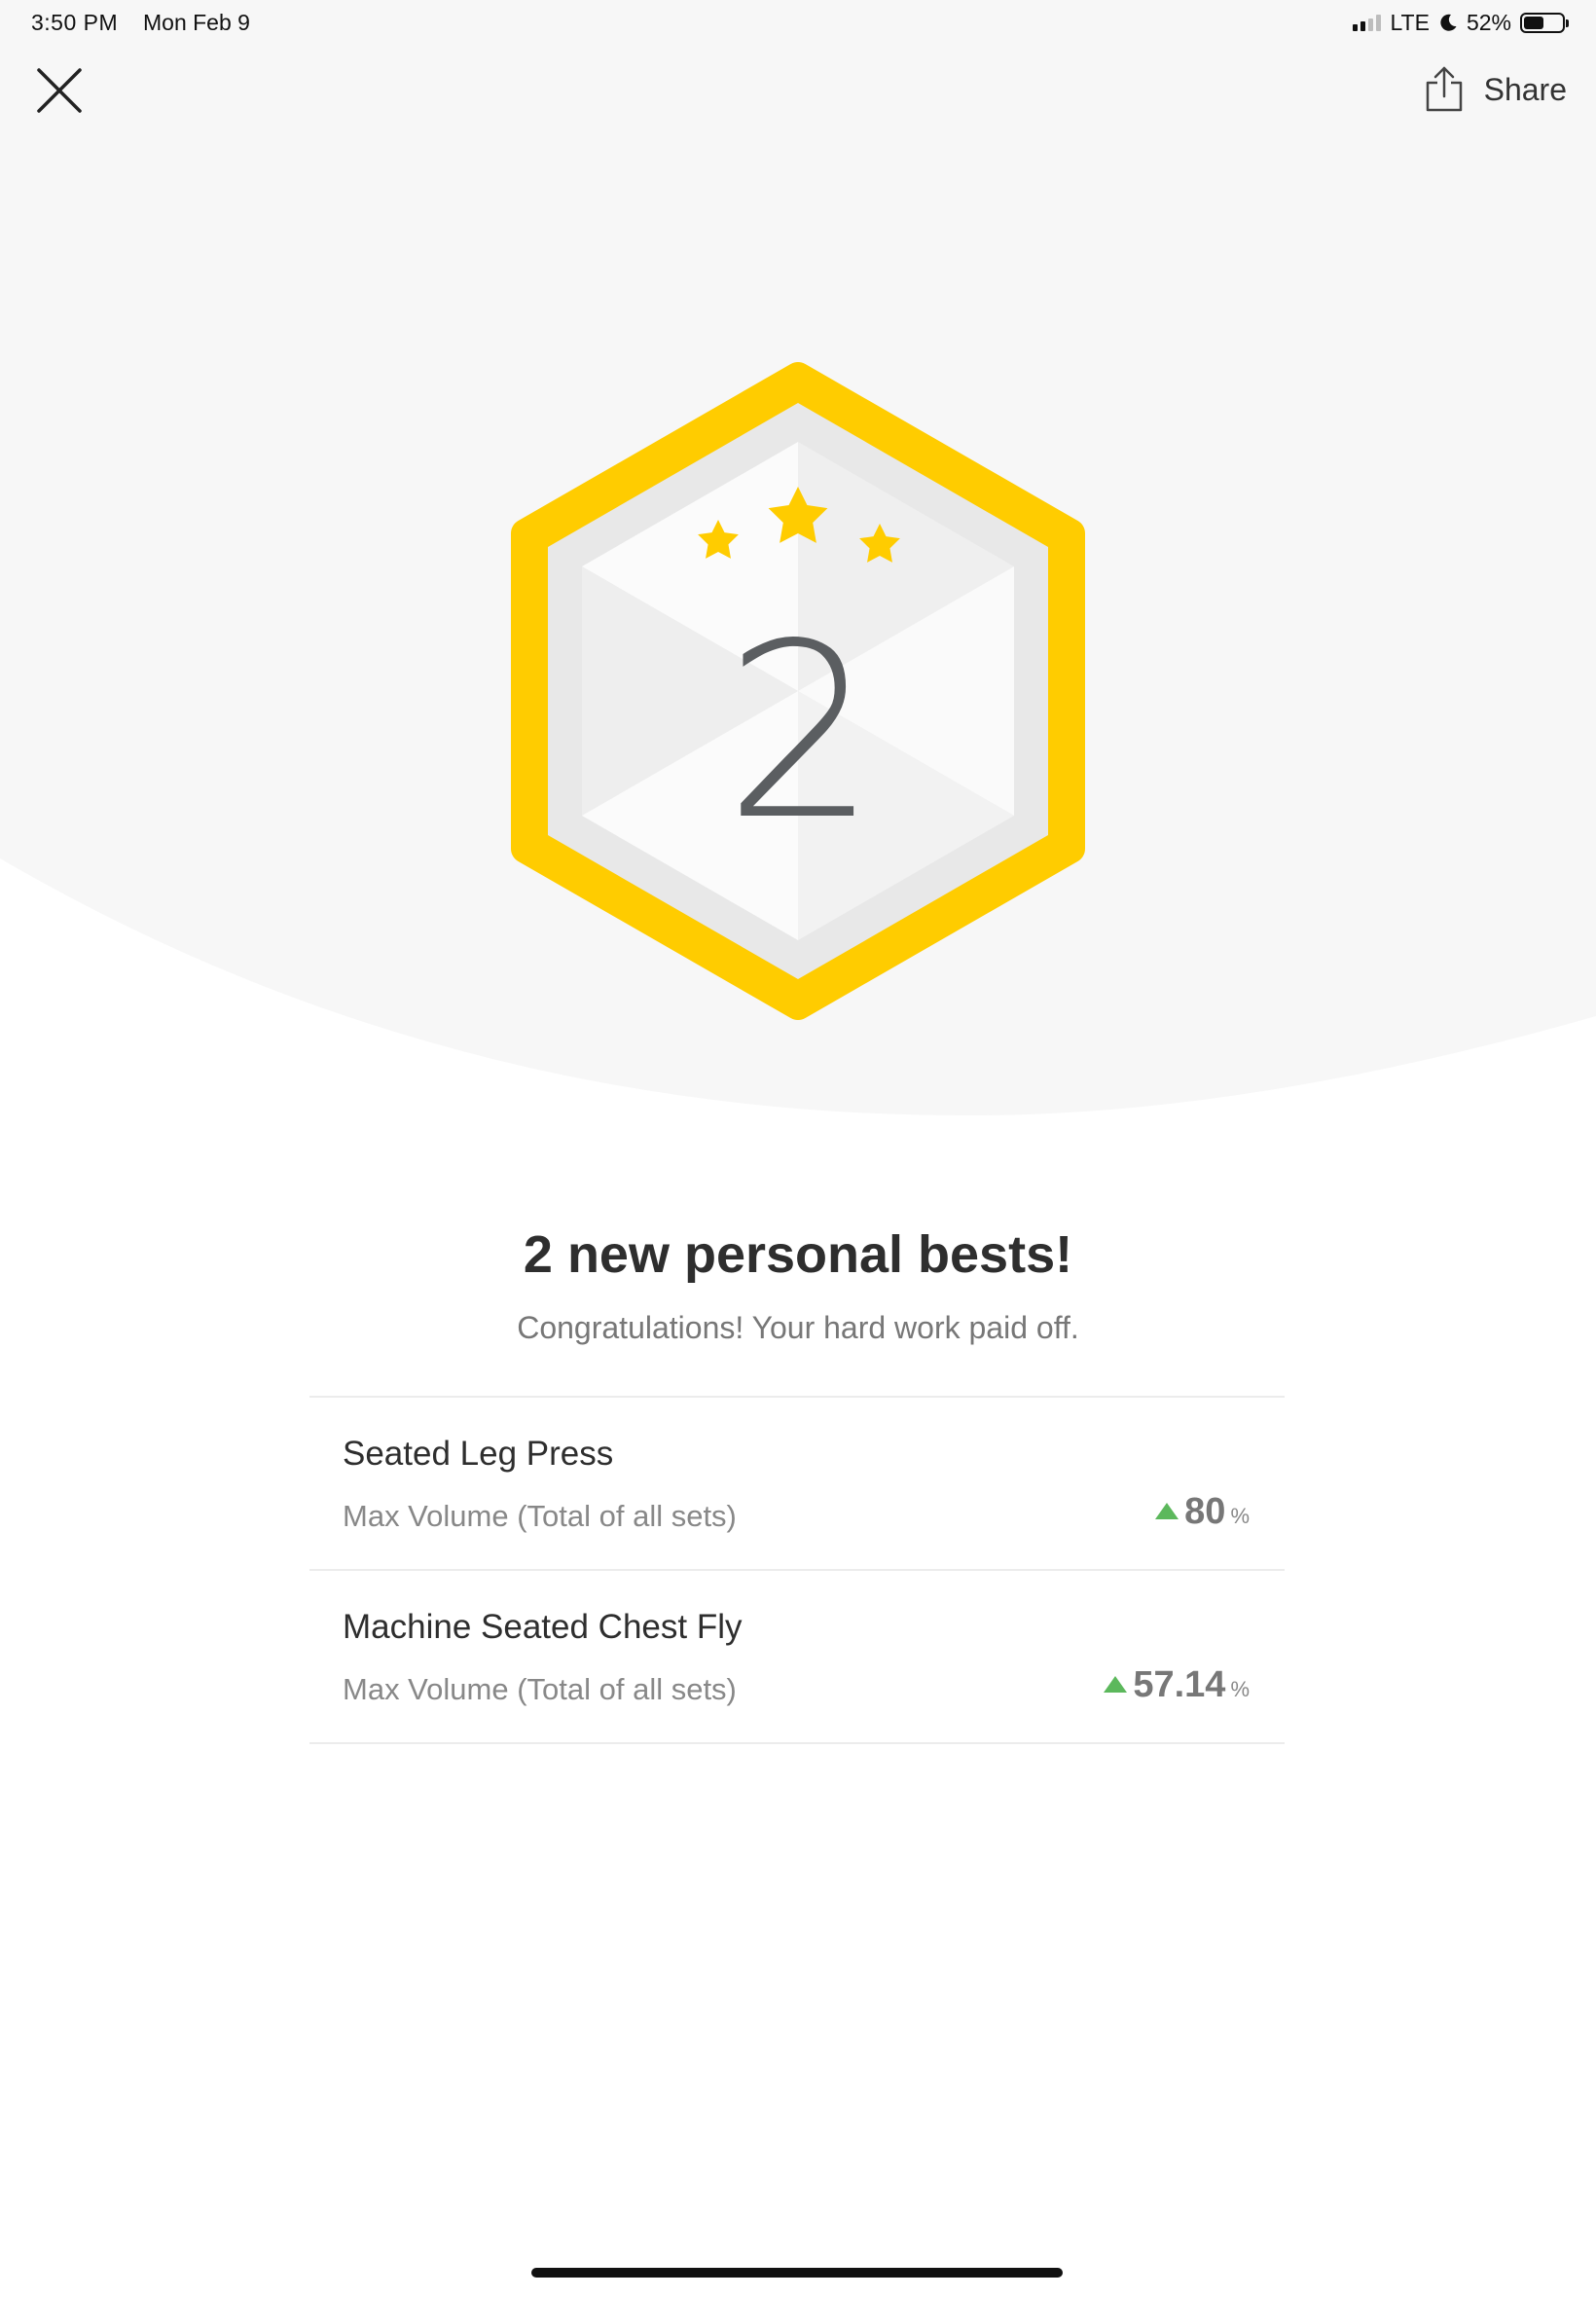 The image size is (1596, 2297). I want to click on page-title: 2 new personal bests!, so click(798, 1255).